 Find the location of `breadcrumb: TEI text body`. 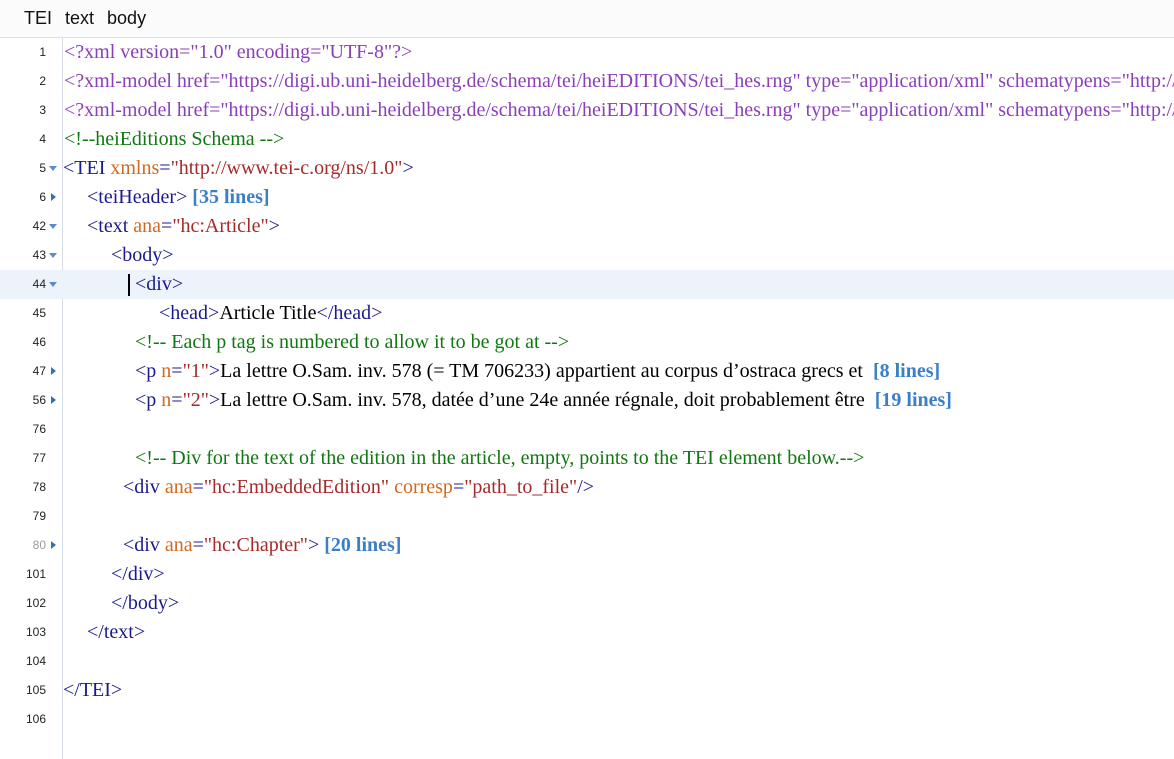

breadcrumb: TEI text body is located at coordinates (587, 19).